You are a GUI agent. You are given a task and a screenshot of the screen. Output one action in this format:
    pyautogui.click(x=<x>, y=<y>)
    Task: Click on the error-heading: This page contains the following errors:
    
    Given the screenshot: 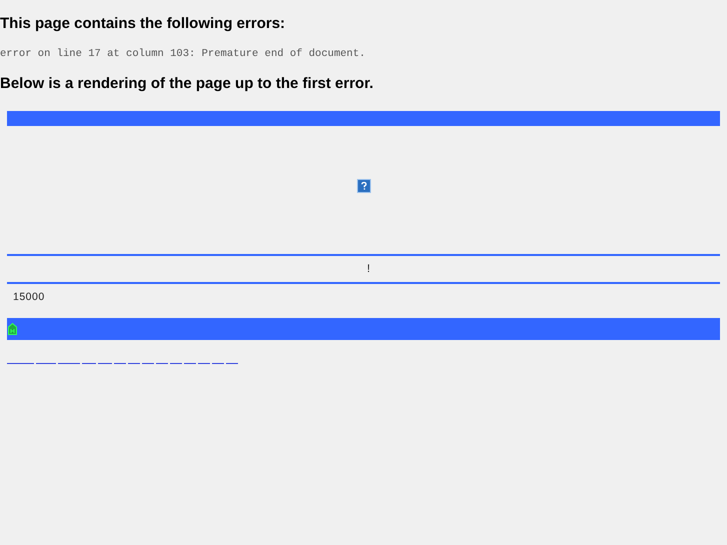 What is the action you would take?
    pyautogui.click(x=143, y=23)
    